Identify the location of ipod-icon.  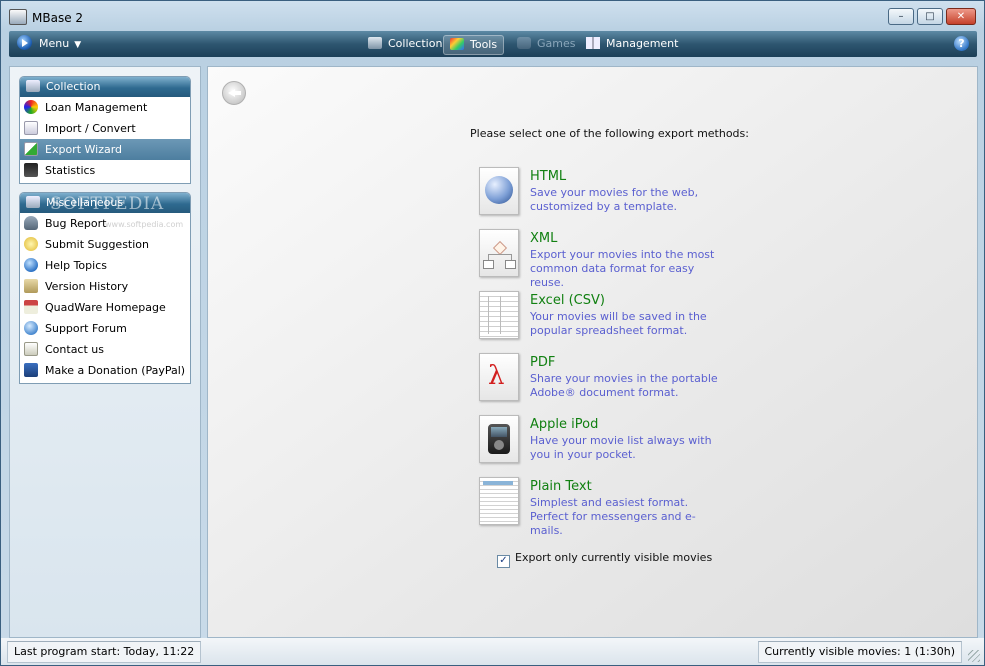
(499, 439).